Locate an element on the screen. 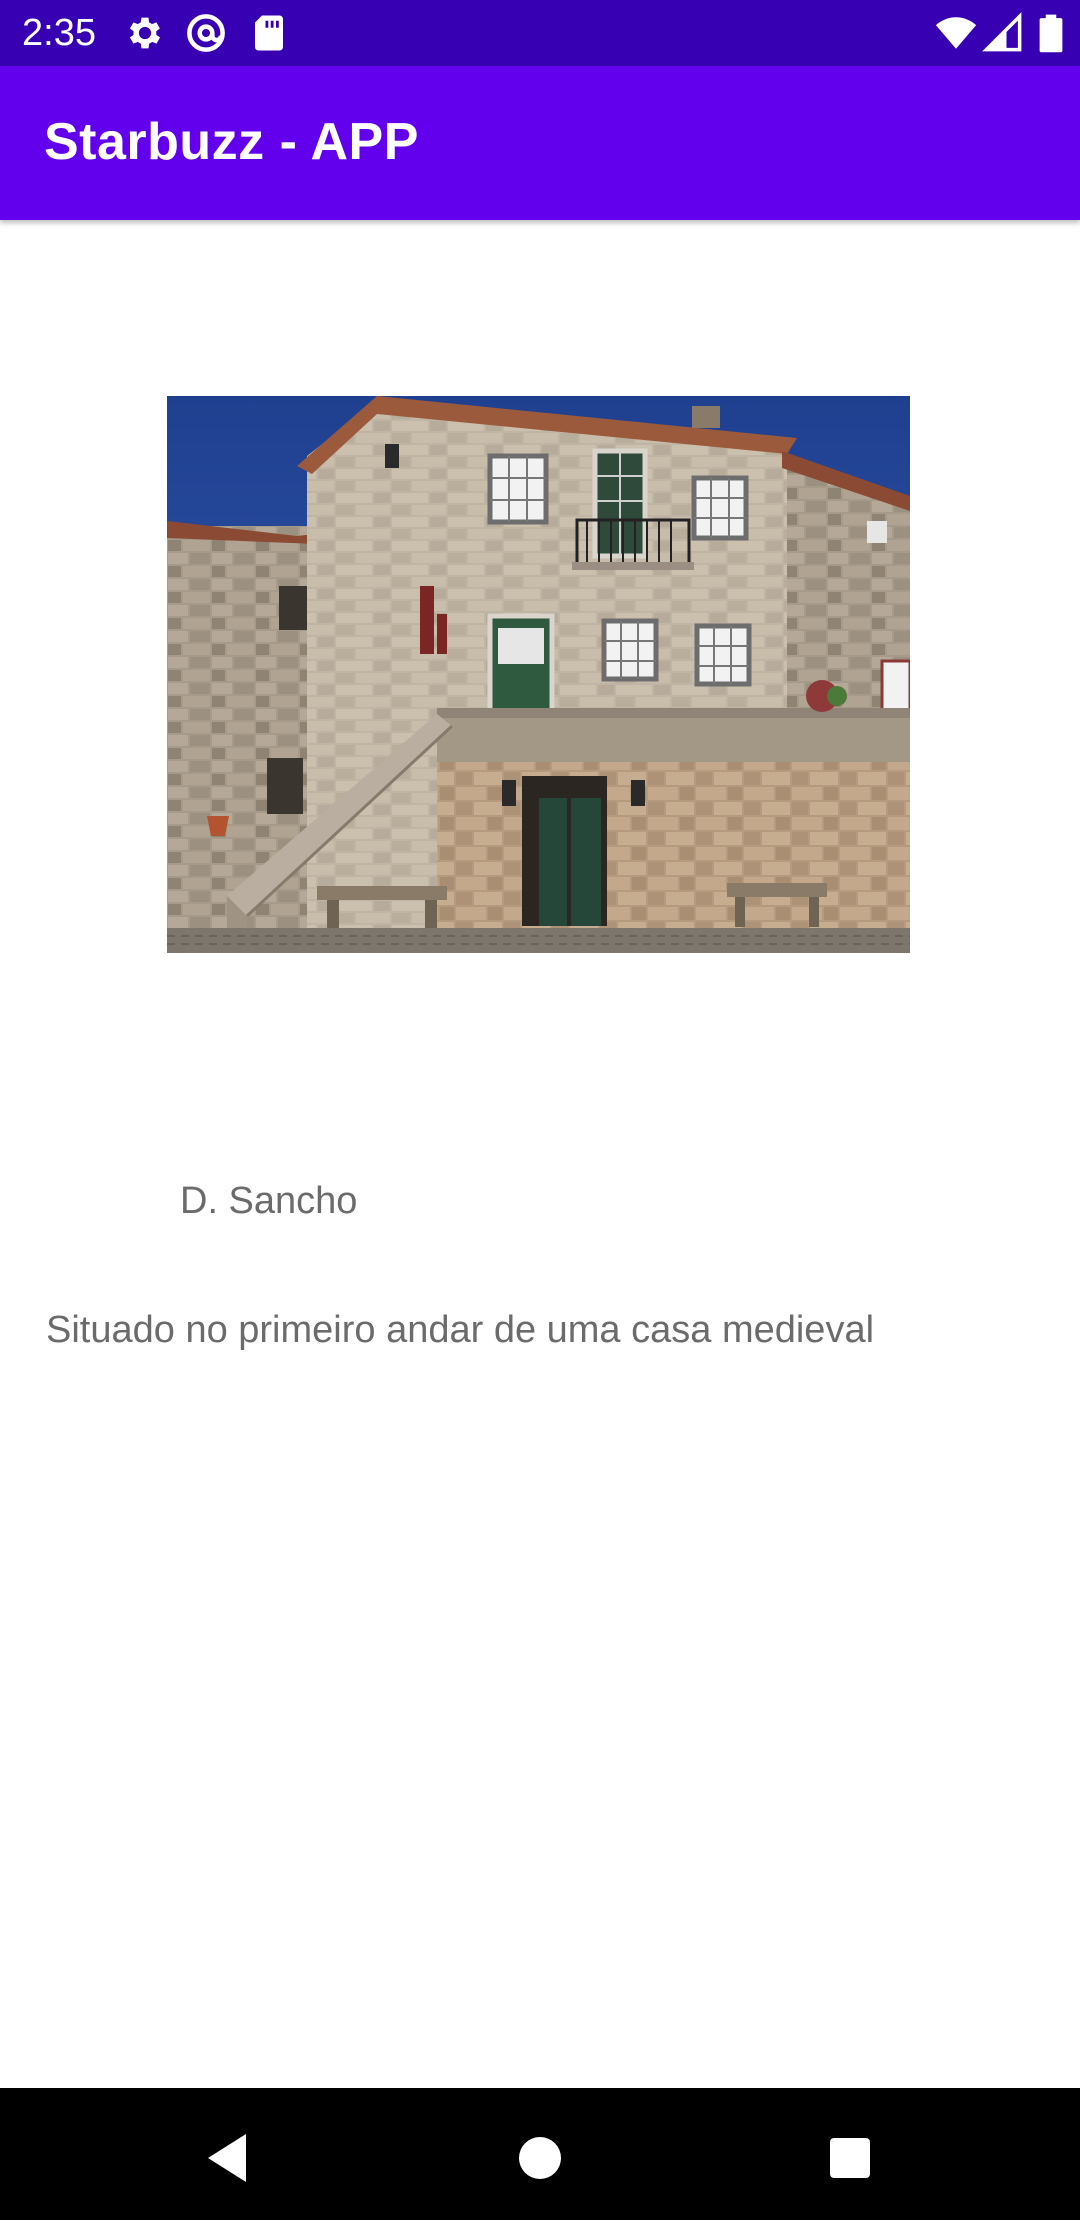  recents-icon is located at coordinates (850, 2158).